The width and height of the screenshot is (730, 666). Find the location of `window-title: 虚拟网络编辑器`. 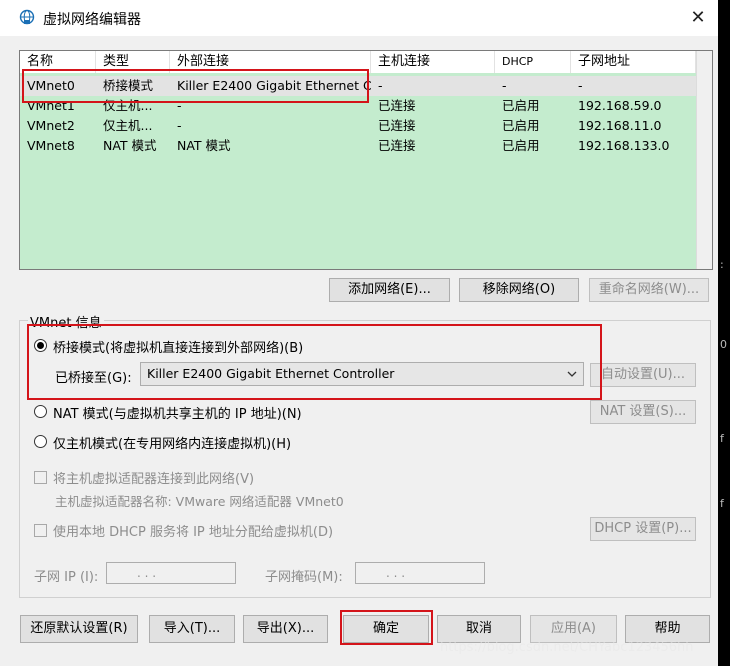

window-title: 虚拟网络编辑器 is located at coordinates (92, 20).